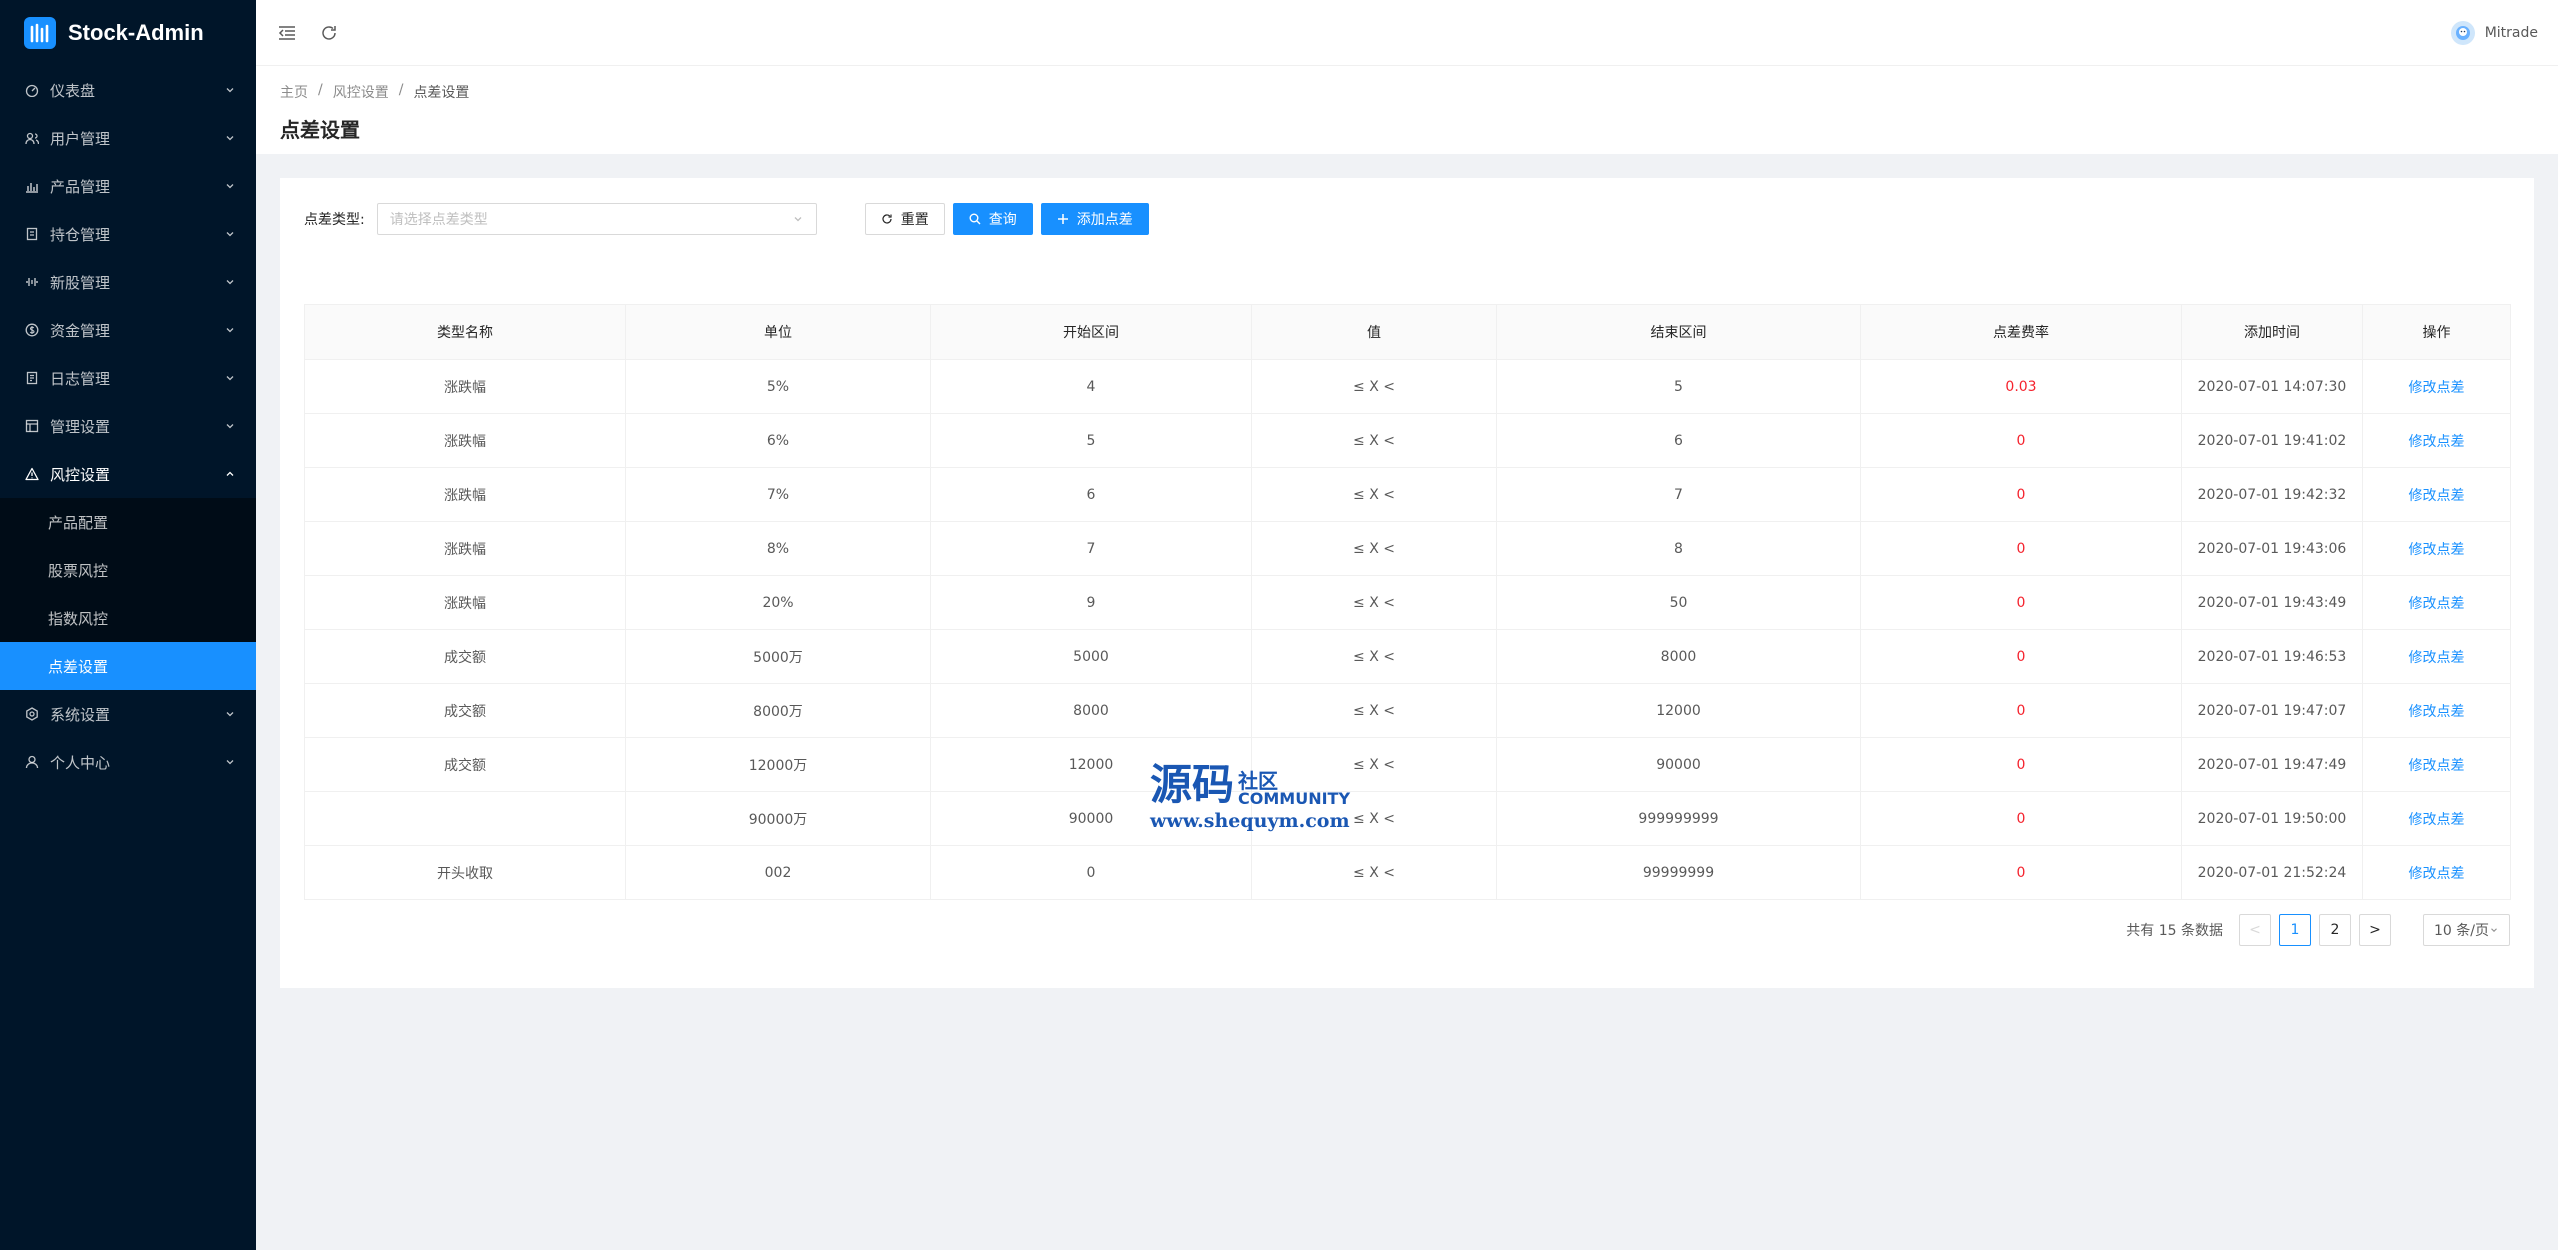 The image size is (2558, 1250). What do you see at coordinates (1091, 494) in the screenshot?
I see `start-range-cell: 6` at bounding box center [1091, 494].